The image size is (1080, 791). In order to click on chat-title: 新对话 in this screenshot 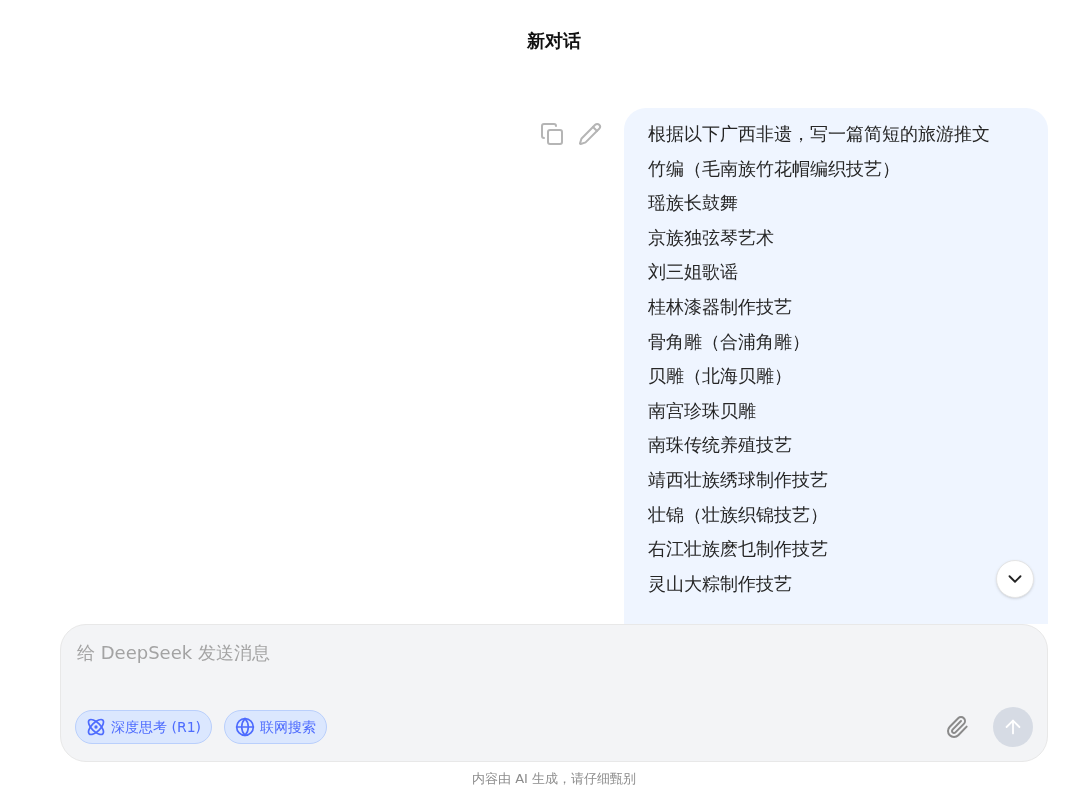, I will do `click(554, 40)`.